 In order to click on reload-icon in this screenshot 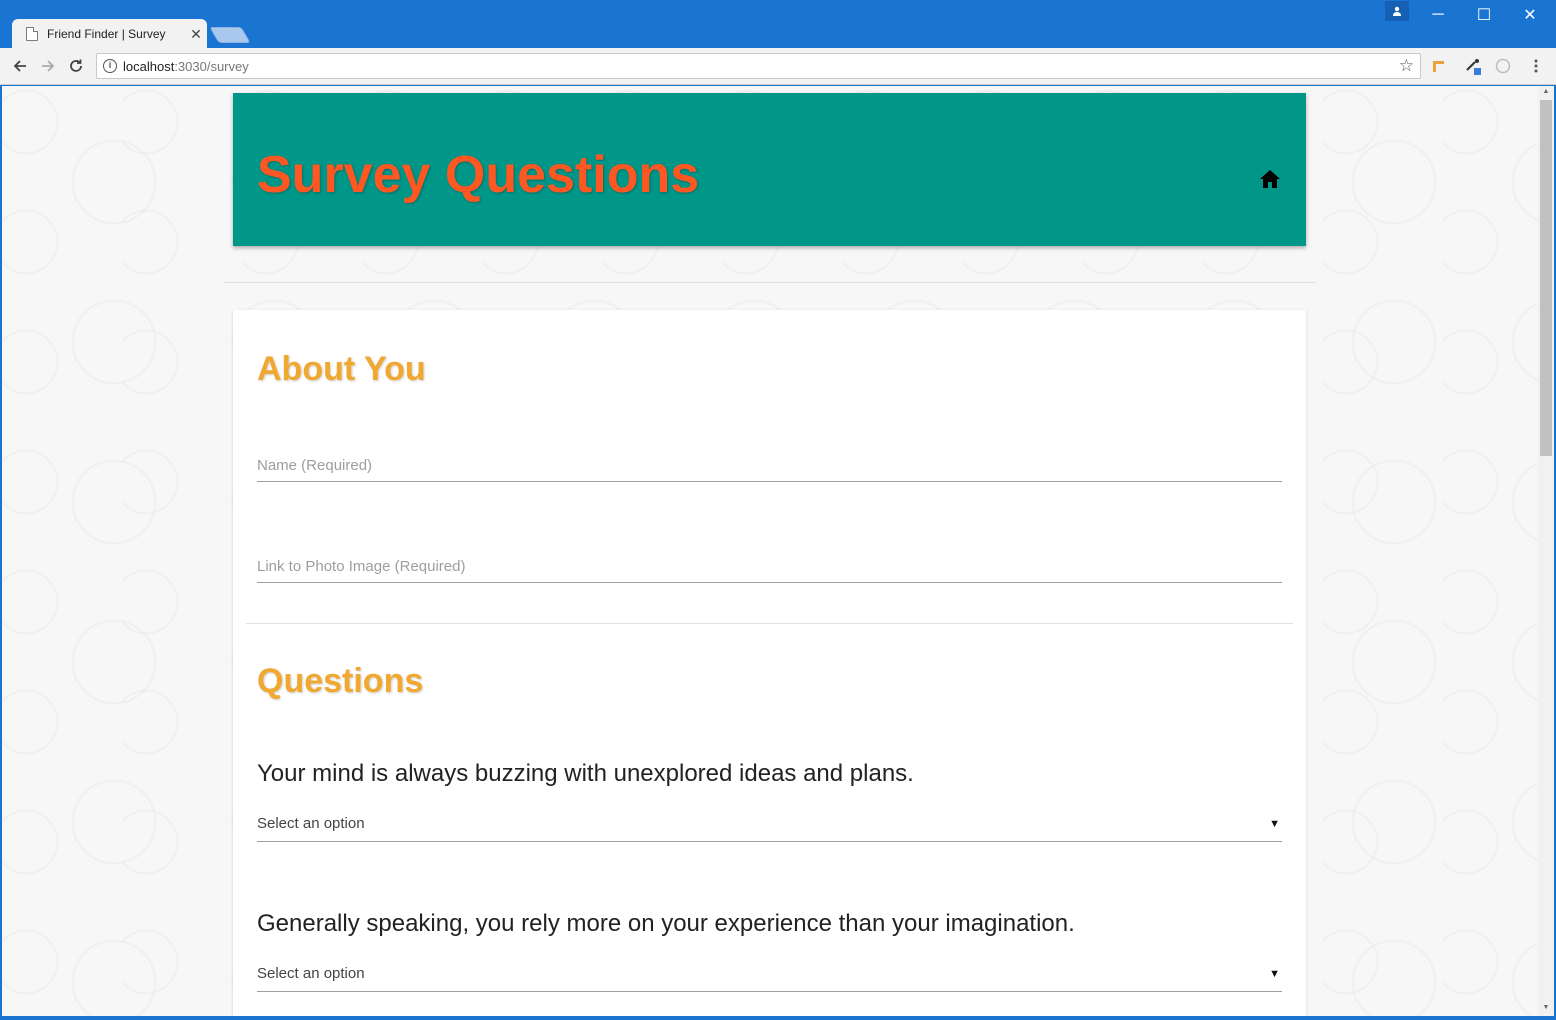, I will do `click(76, 65)`.